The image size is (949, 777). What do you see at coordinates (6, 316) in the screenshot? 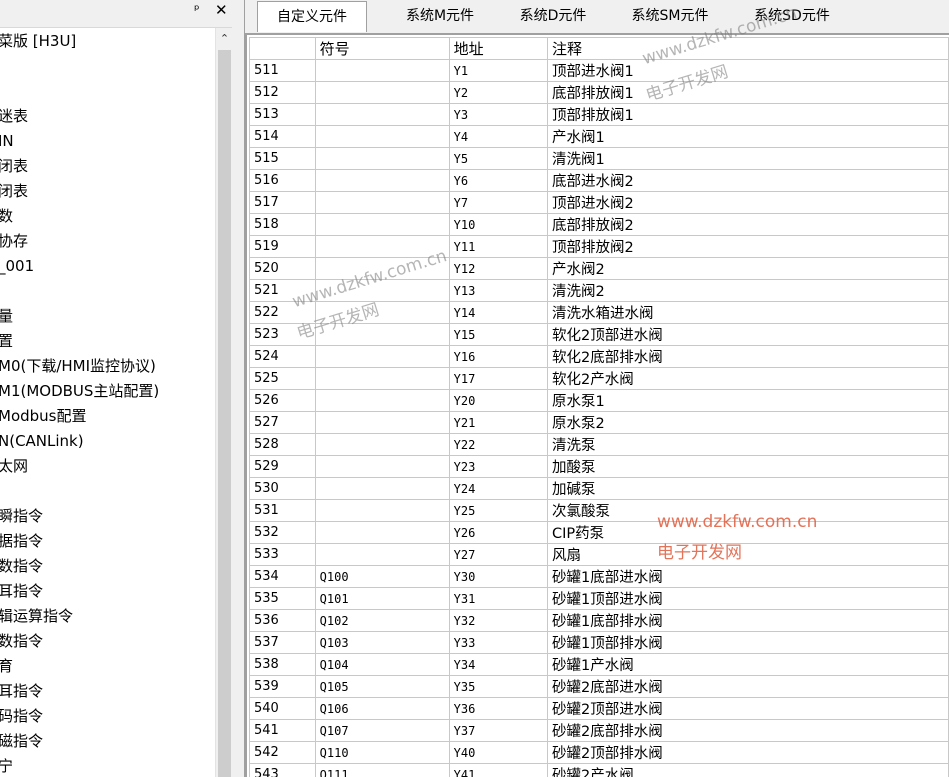
I see `tree-item: 量` at bounding box center [6, 316].